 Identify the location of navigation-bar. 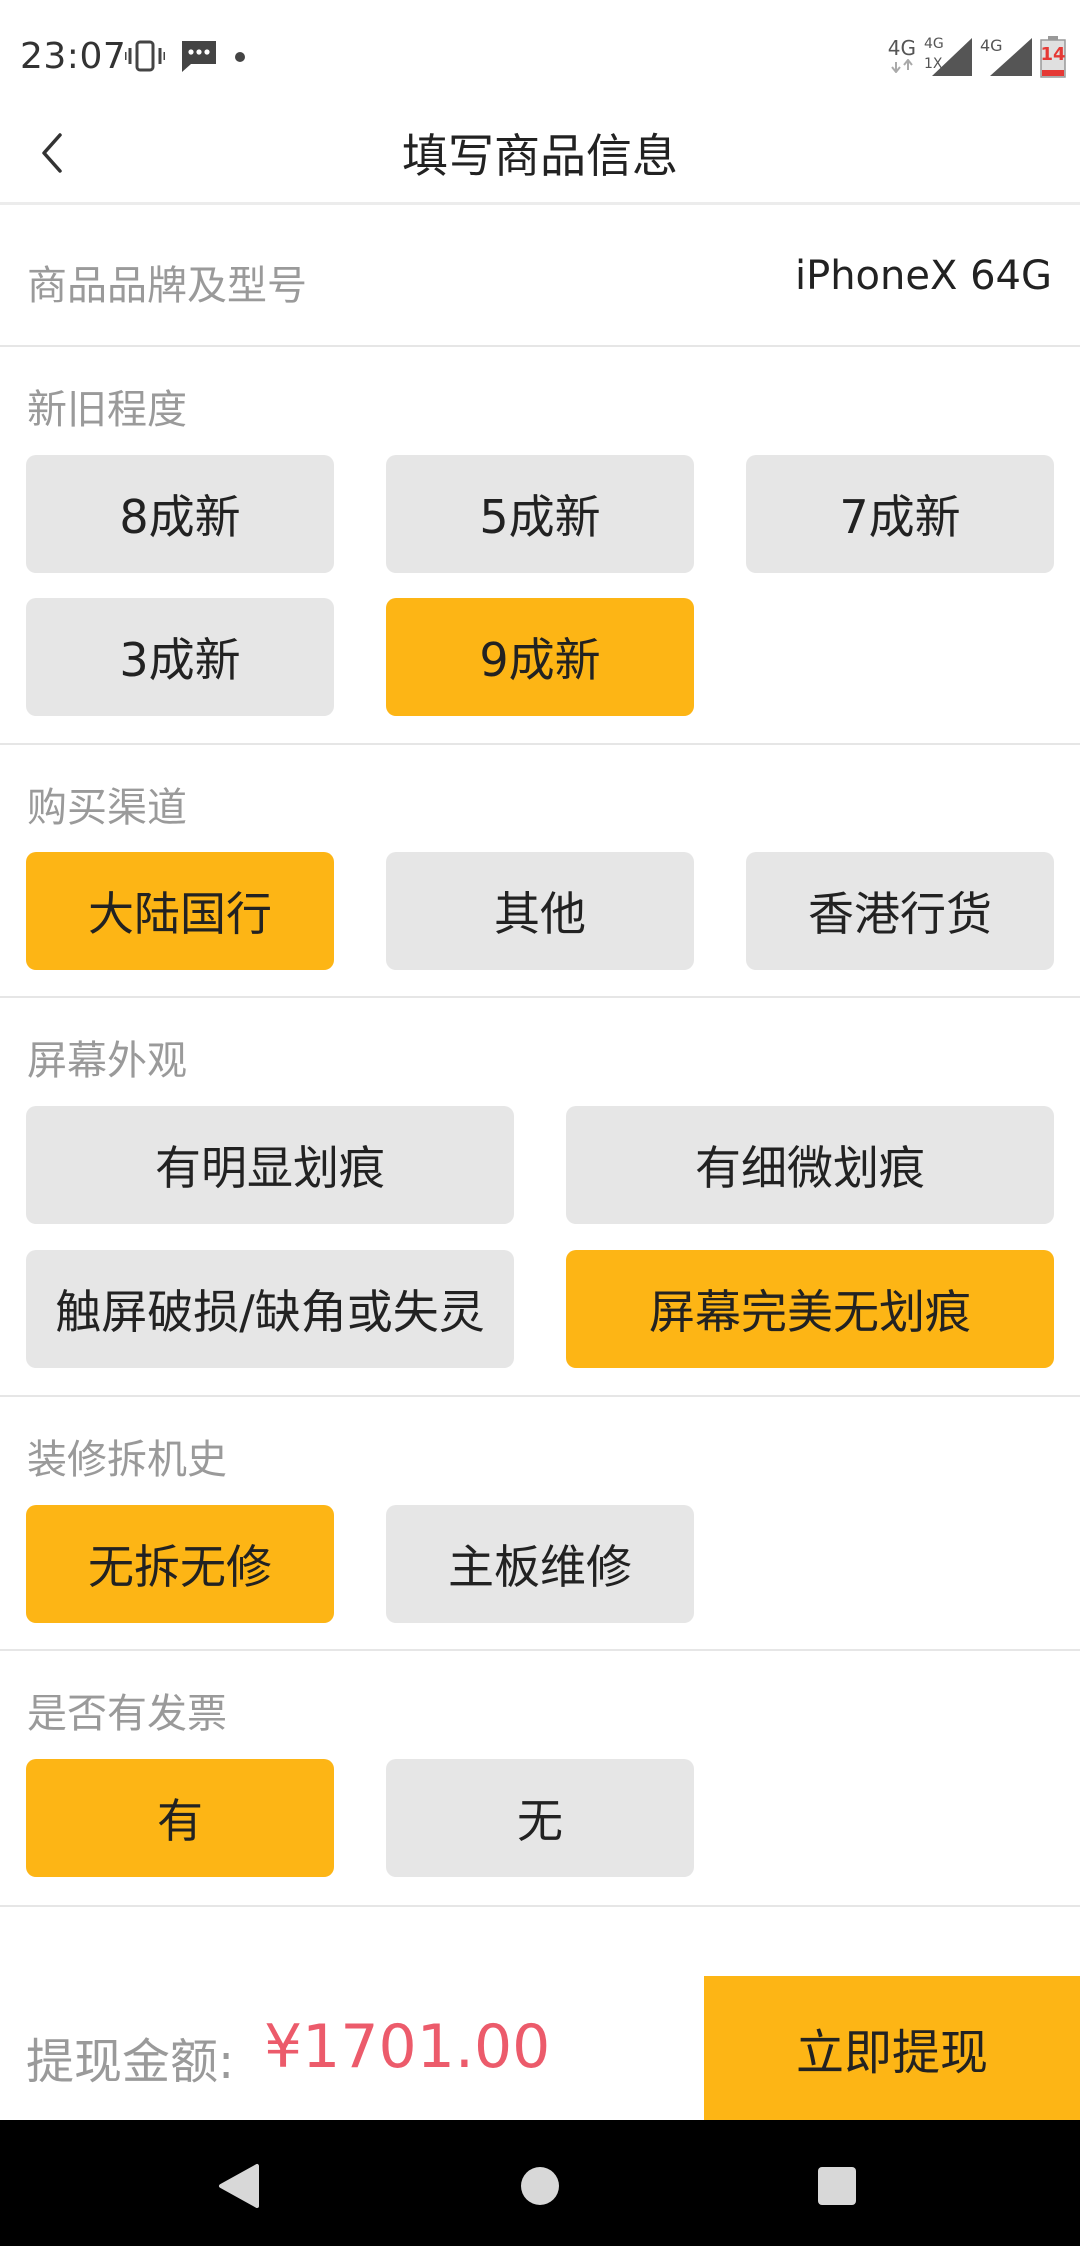
(540, 2183).